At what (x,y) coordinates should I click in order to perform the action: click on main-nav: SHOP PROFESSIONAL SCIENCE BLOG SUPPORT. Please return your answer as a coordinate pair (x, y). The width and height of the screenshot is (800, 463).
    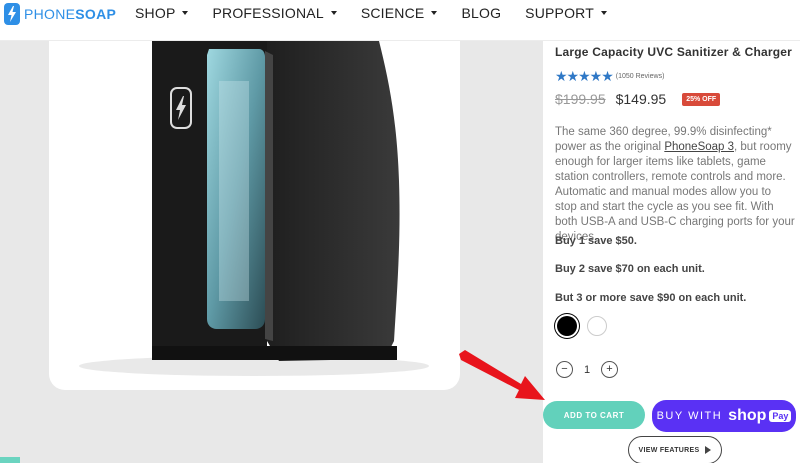
    Looking at the image, I should click on (383, 13).